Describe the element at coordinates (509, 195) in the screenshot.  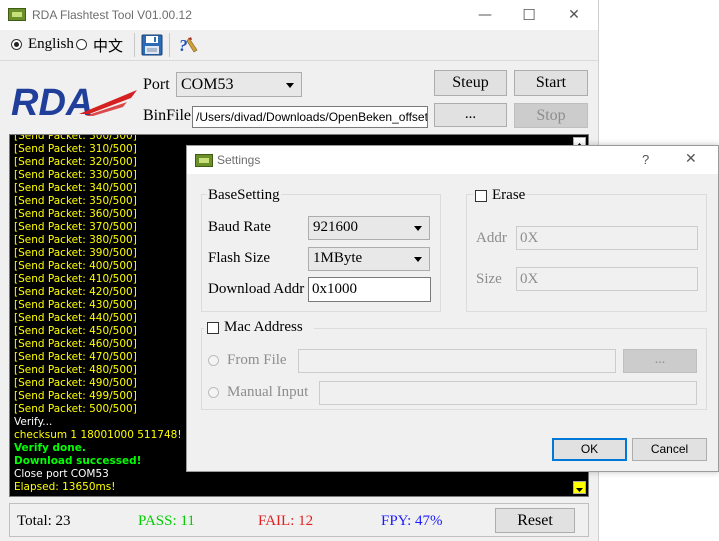
I see `erase-label: Erase` at that location.